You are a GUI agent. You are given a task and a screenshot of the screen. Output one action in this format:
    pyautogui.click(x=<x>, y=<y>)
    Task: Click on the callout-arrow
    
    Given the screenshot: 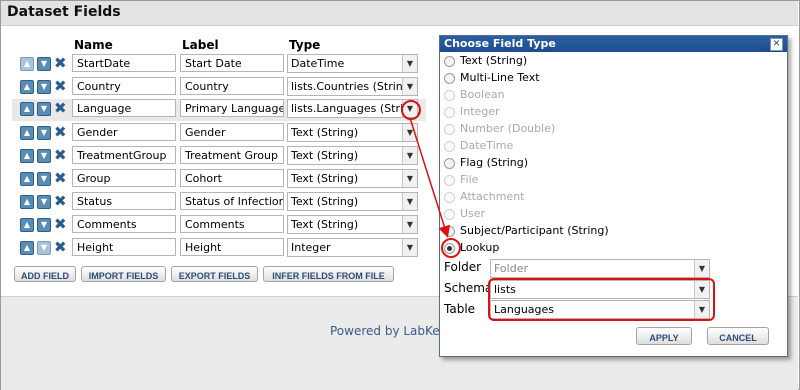 What is the action you would take?
    pyautogui.click(x=430, y=177)
    